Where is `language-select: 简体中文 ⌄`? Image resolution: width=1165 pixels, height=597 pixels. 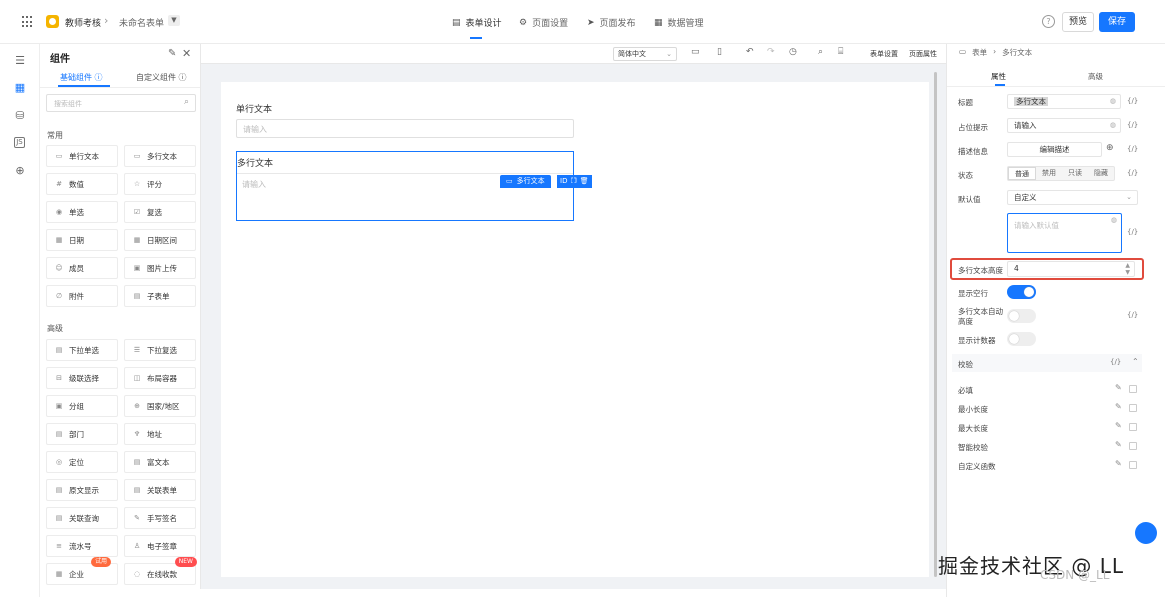 language-select: 简体中文 ⌄ is located at coordinates (645, 54).